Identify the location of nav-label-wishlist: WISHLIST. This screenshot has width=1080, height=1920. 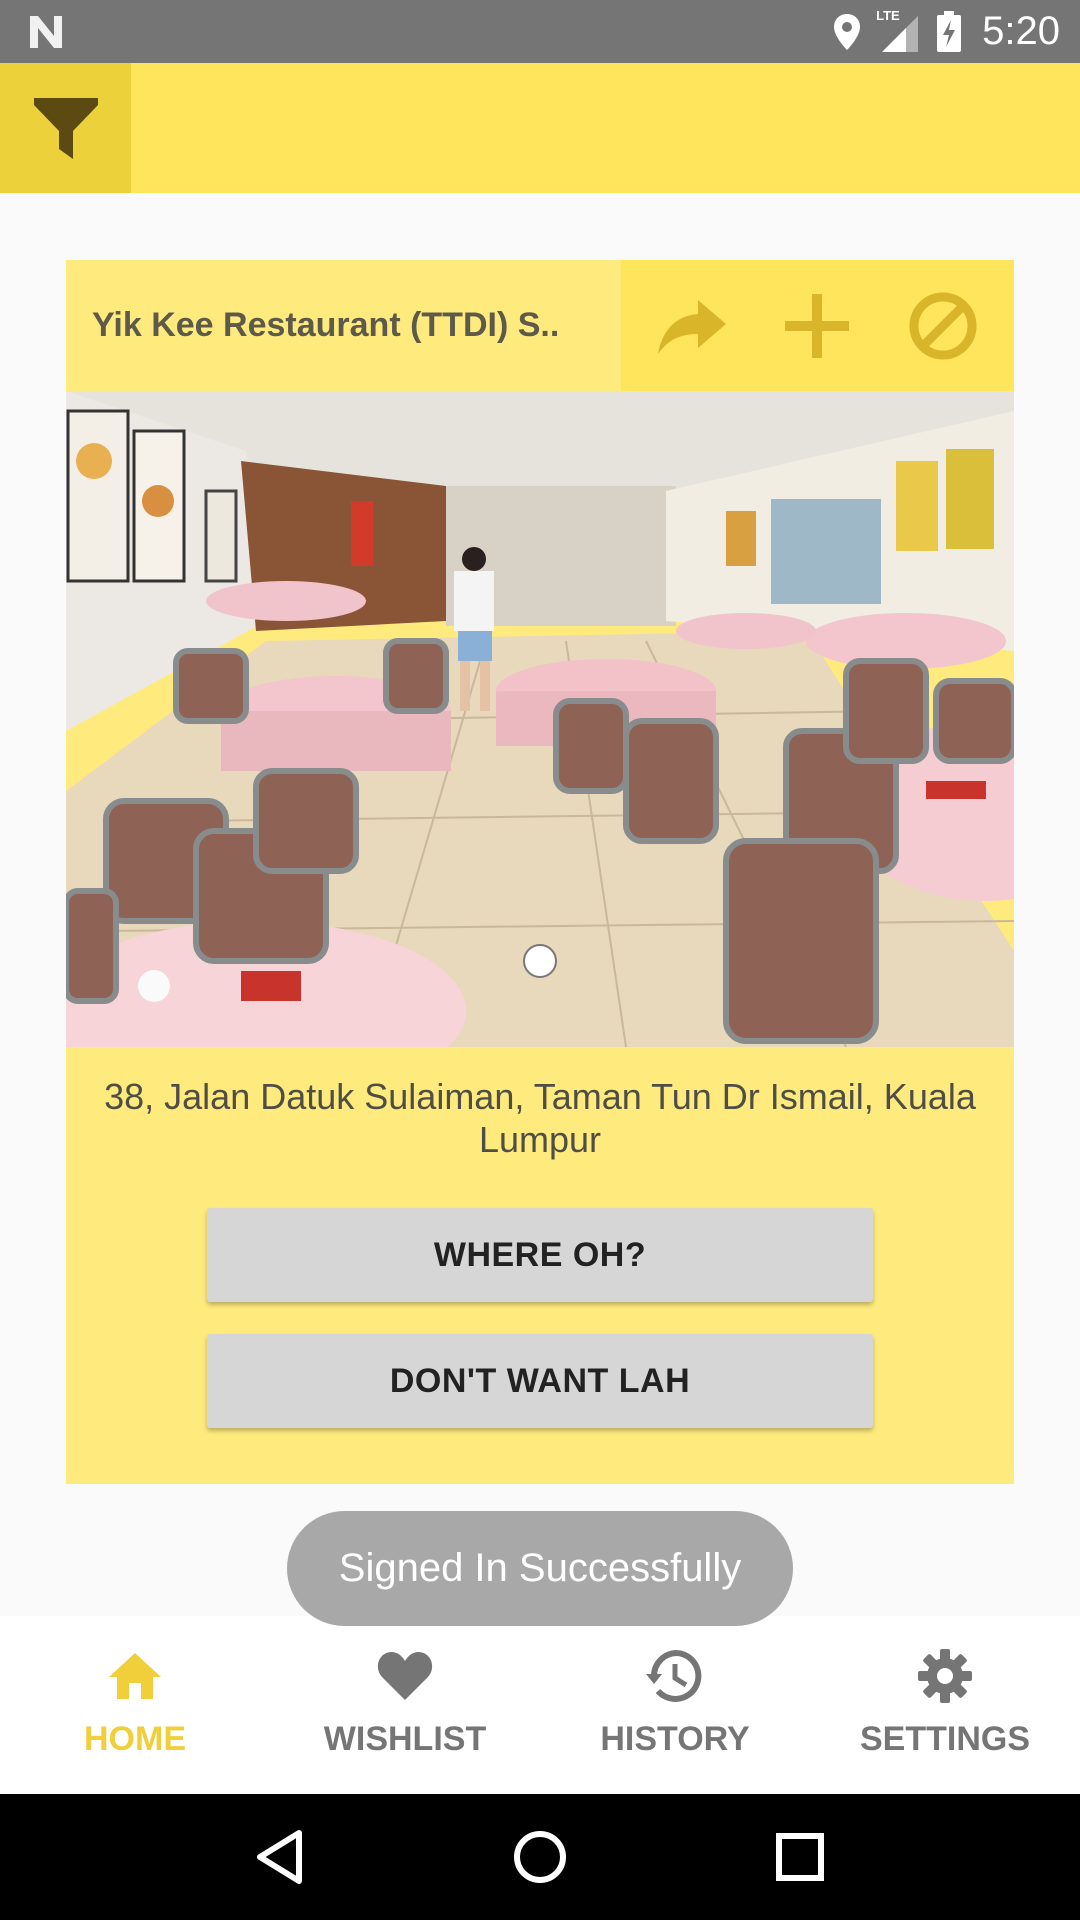
(405, 1739).